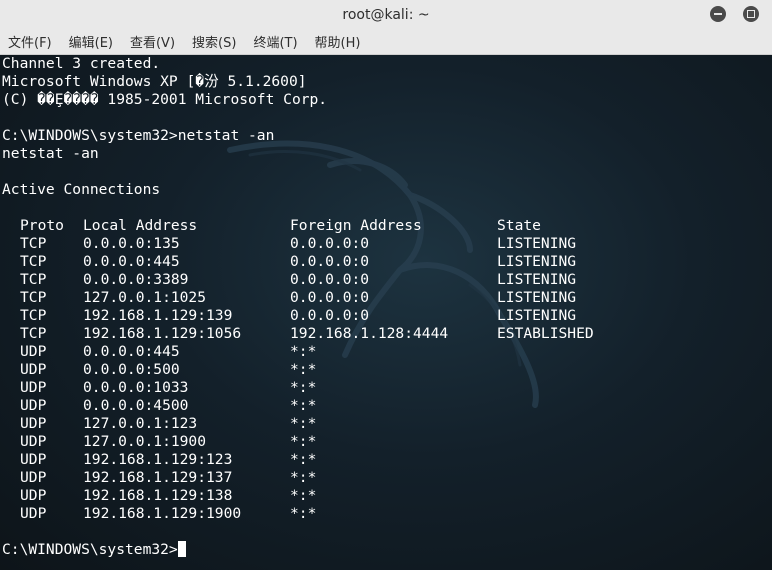  I want to click on connection-row: UDP 0.0.0.0:4500 *:*, so click(298, 406).